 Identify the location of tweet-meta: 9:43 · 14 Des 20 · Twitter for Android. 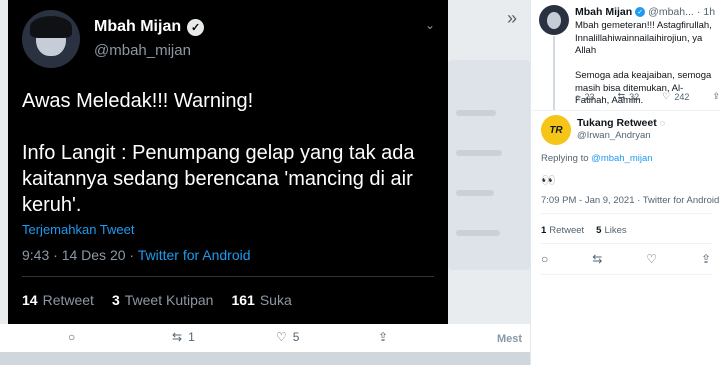
(136, 255).